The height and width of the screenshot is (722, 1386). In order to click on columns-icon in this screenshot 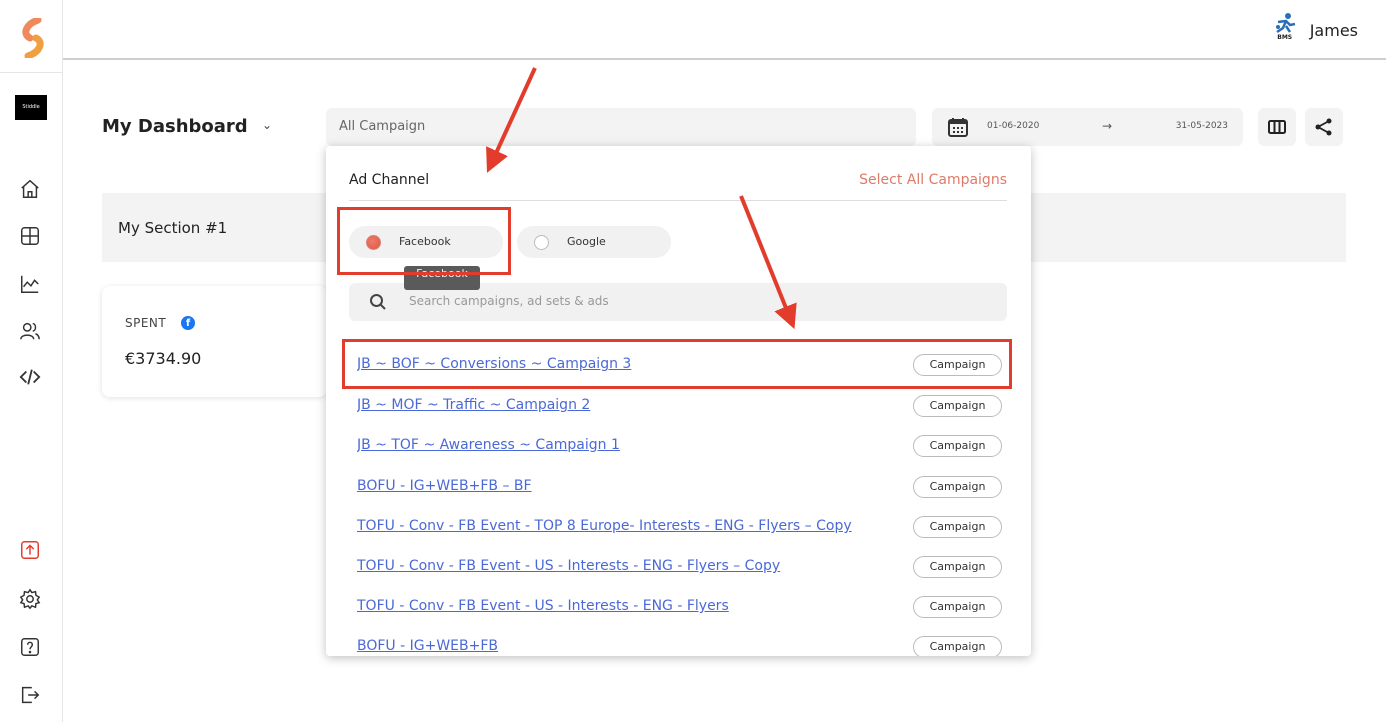, I will do `click(1277, 127)`.